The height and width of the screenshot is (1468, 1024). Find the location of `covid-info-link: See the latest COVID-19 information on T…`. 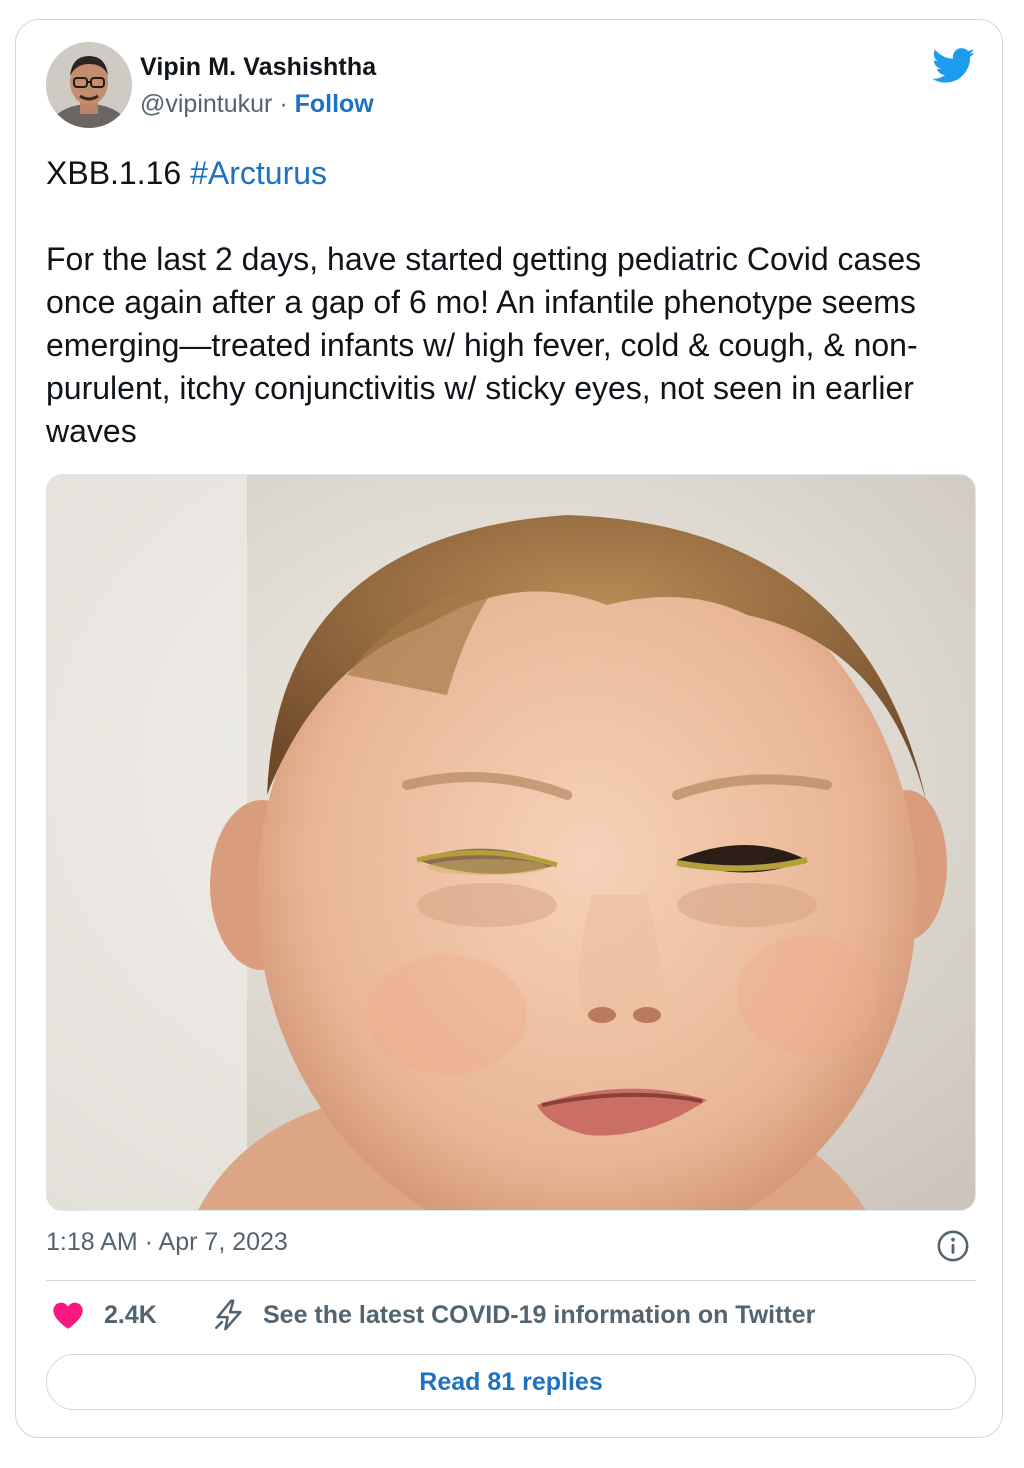

covid-info-link: See the latest COVID-19 information on T… is located at coordinates (539, 1315).